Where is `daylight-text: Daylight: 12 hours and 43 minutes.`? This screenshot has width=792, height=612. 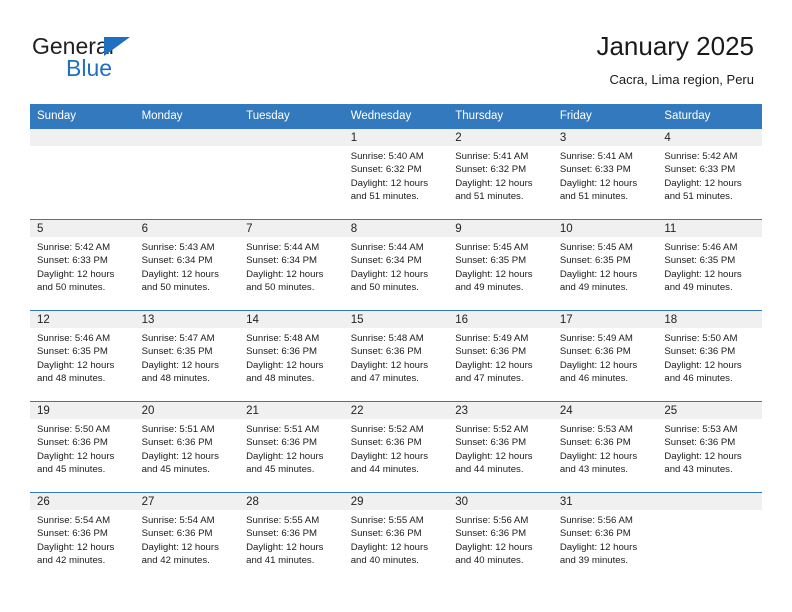 daylight-text: Daylight: 12 hours and 43 minutes. is located at coordinates (703, 463).